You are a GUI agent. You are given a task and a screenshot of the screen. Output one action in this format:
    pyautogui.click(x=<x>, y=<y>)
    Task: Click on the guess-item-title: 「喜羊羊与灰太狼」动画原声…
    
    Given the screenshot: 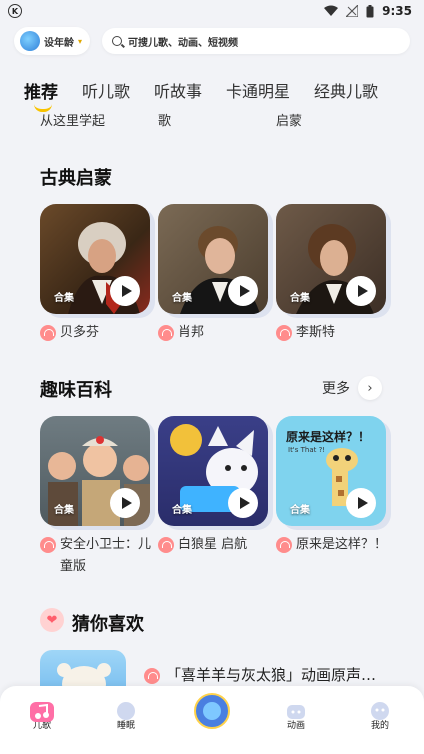 What is the action you would take?
    pyautogui.click(x=271, y=675)
    